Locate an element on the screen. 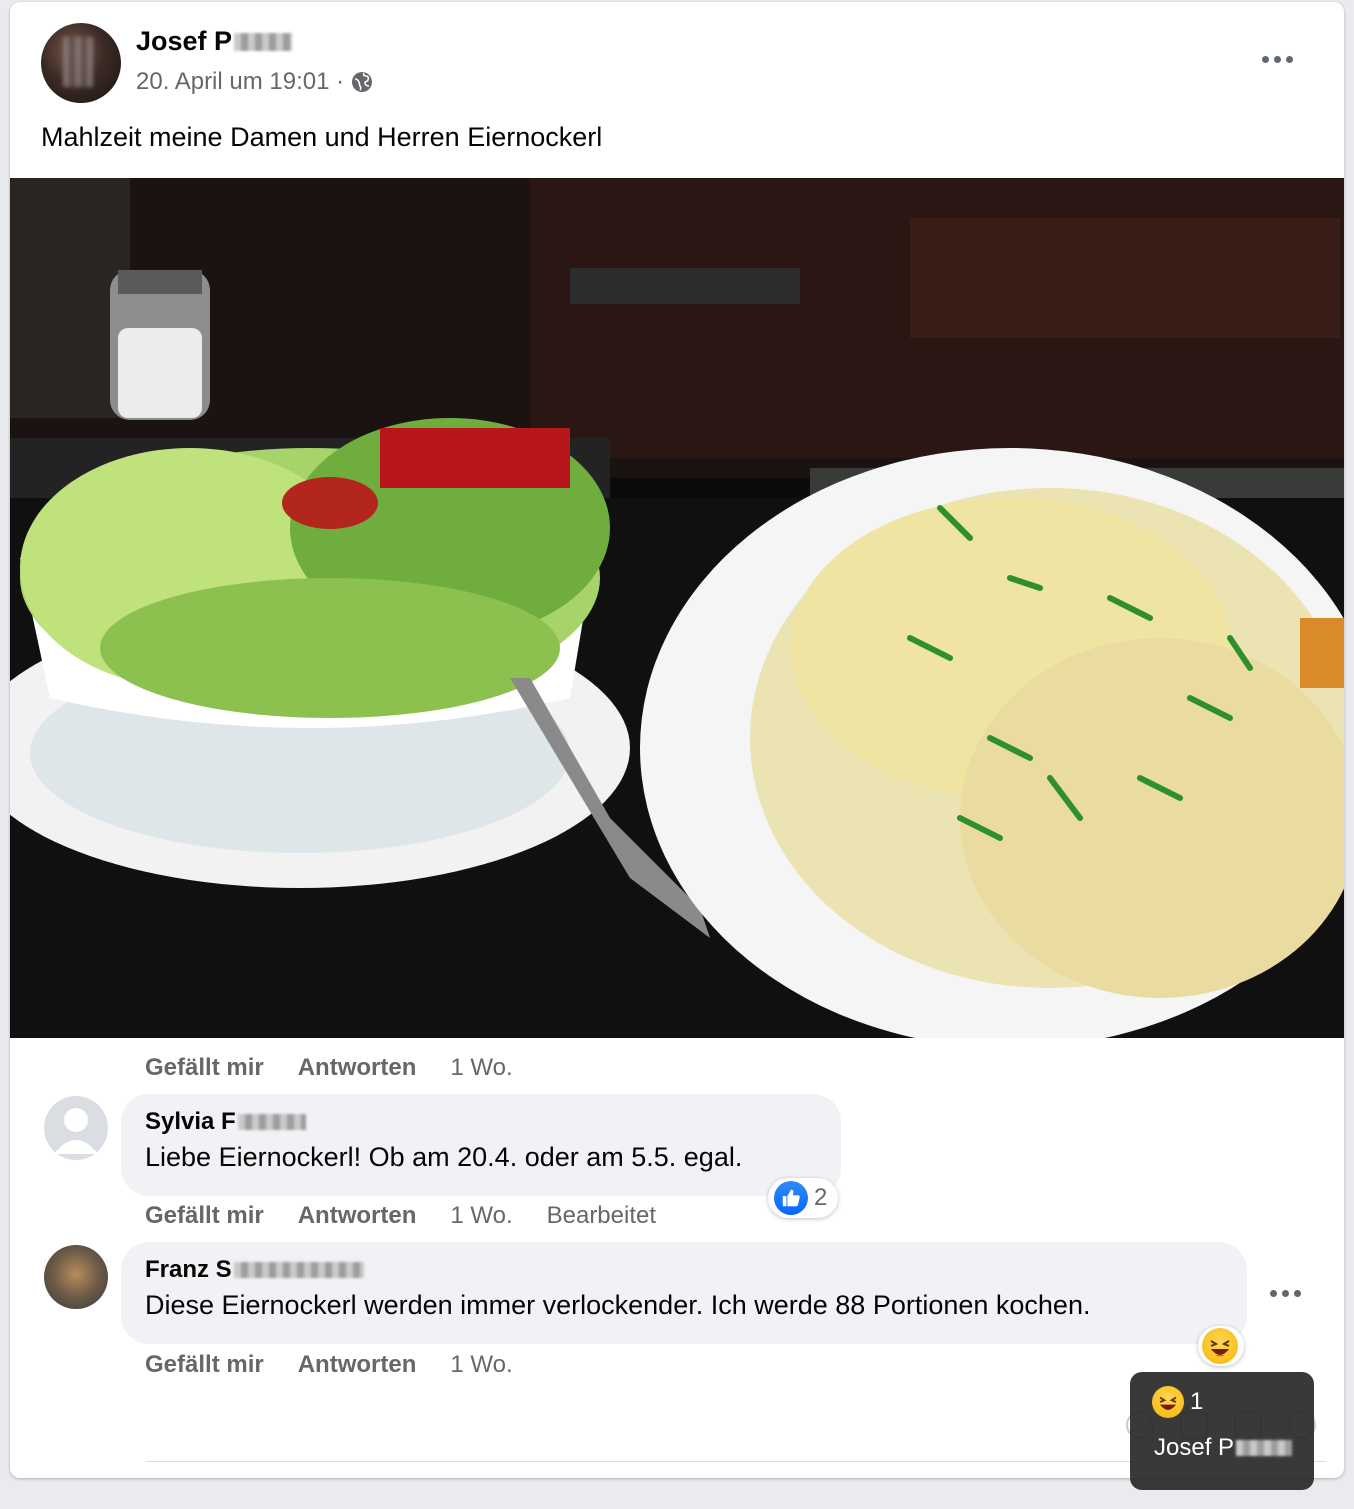 This screenshot has height=1509, width=1354. comment-actions: Gefällt mir Antworten 1 Wo. Bearbeitet is located at coordinates (400, 1216).